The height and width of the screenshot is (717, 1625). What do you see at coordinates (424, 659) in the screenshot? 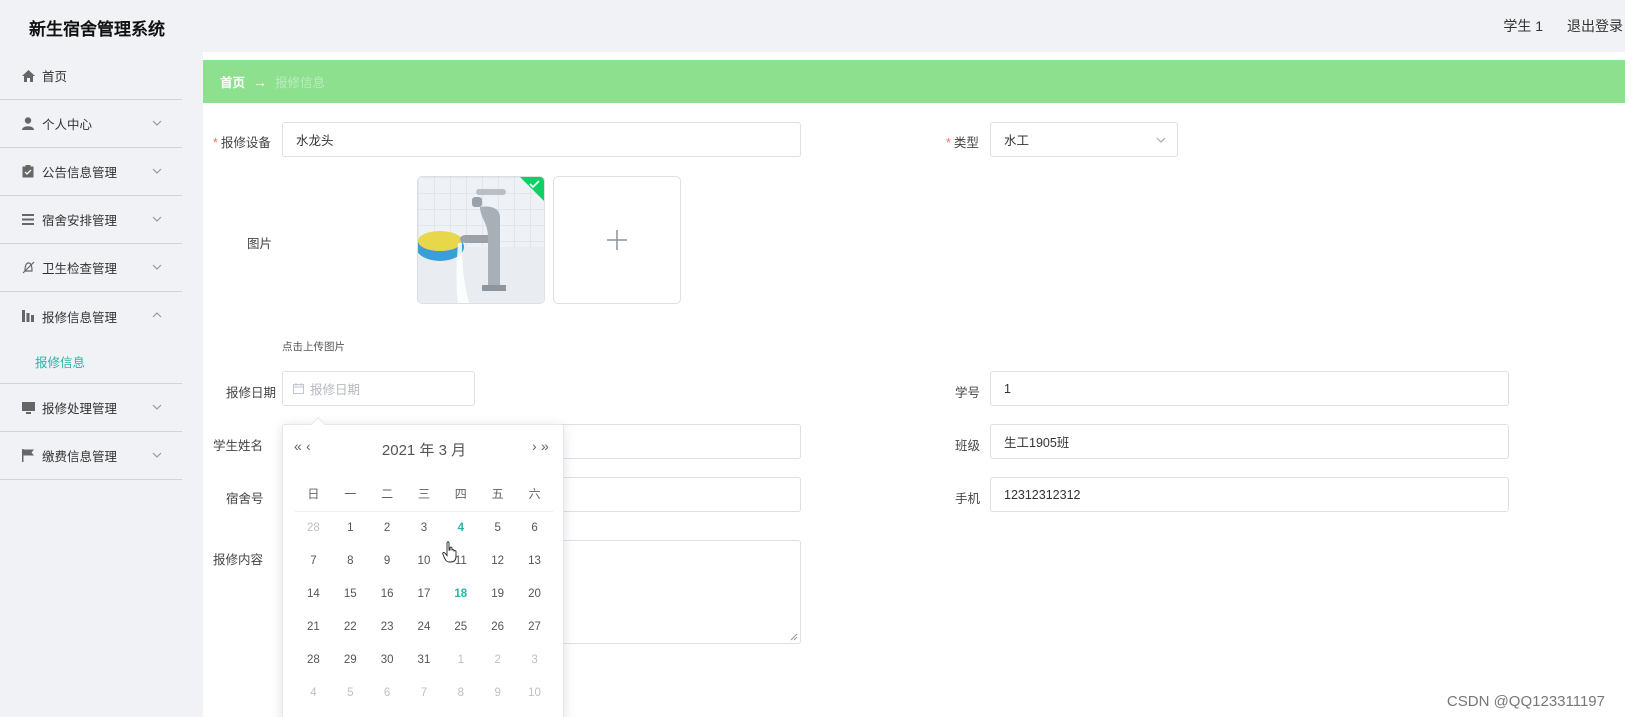
I see `calendar-day: 31` at bounding box center [424, 659].